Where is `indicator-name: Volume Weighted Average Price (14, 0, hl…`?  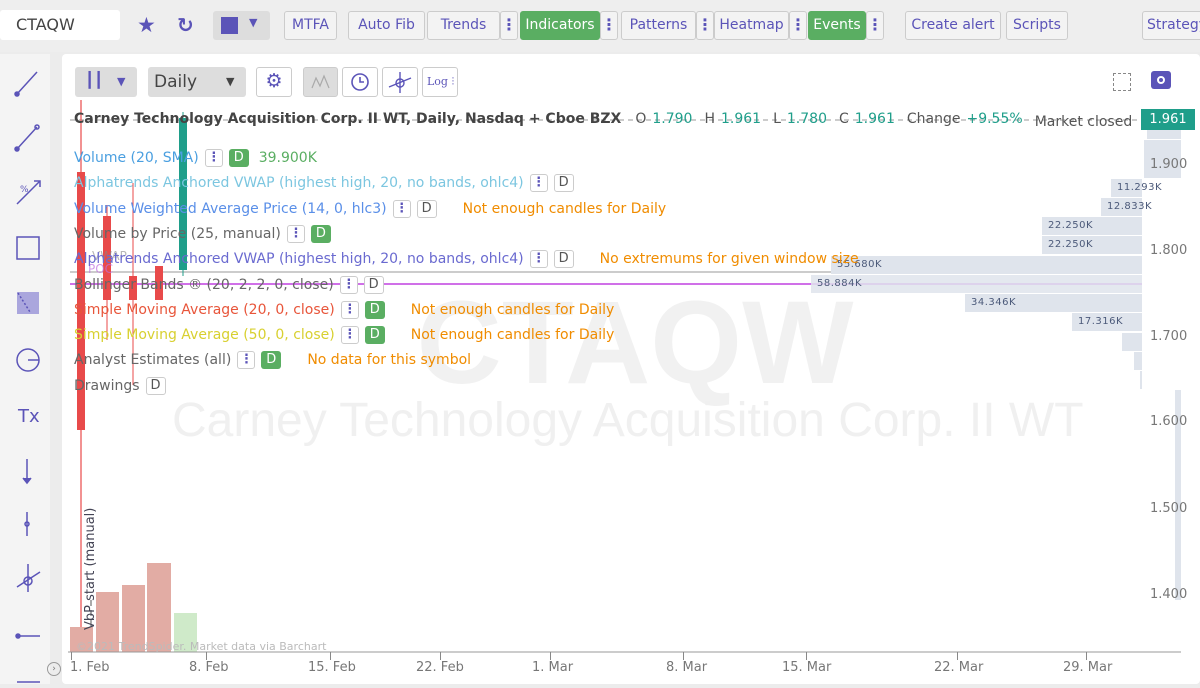 indicator-name: Volume Weighted Average Price (14, 0, hl… is located at coordinates (230, 209).